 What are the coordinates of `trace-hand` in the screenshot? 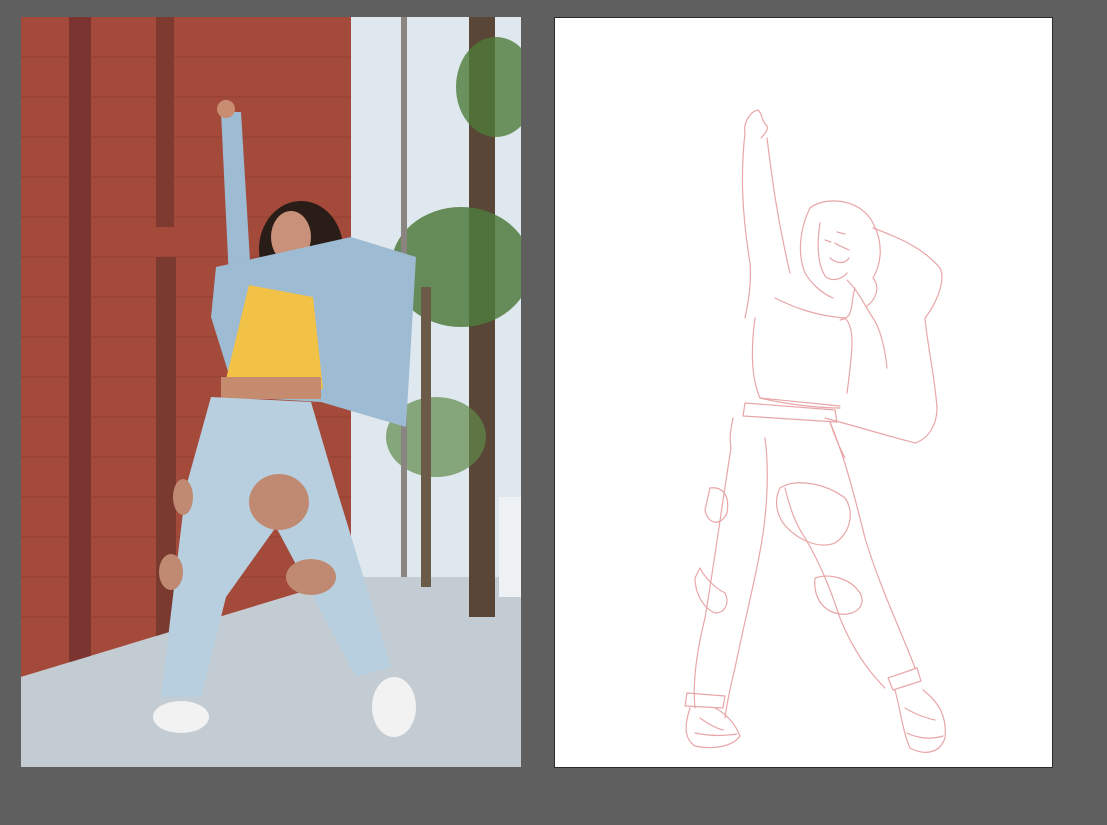 It's located at (756, 124).